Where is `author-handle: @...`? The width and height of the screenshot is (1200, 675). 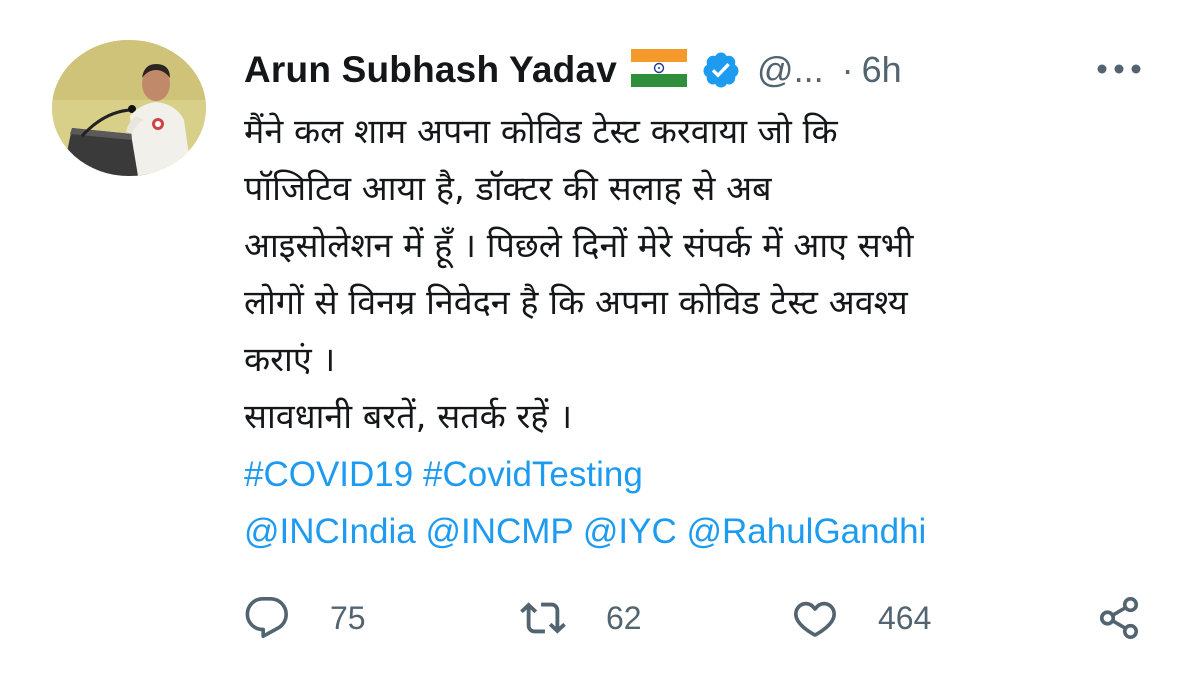 author-handle: @... is located at coordinates (790, 70).